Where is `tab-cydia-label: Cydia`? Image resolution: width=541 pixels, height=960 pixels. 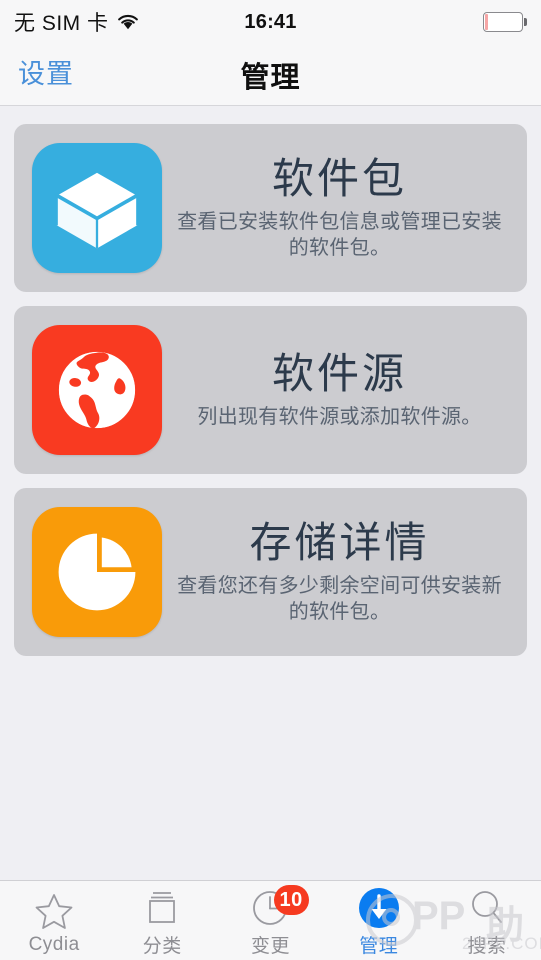 tab-cydia-label: Cydia is located at coordinates (54, 944).